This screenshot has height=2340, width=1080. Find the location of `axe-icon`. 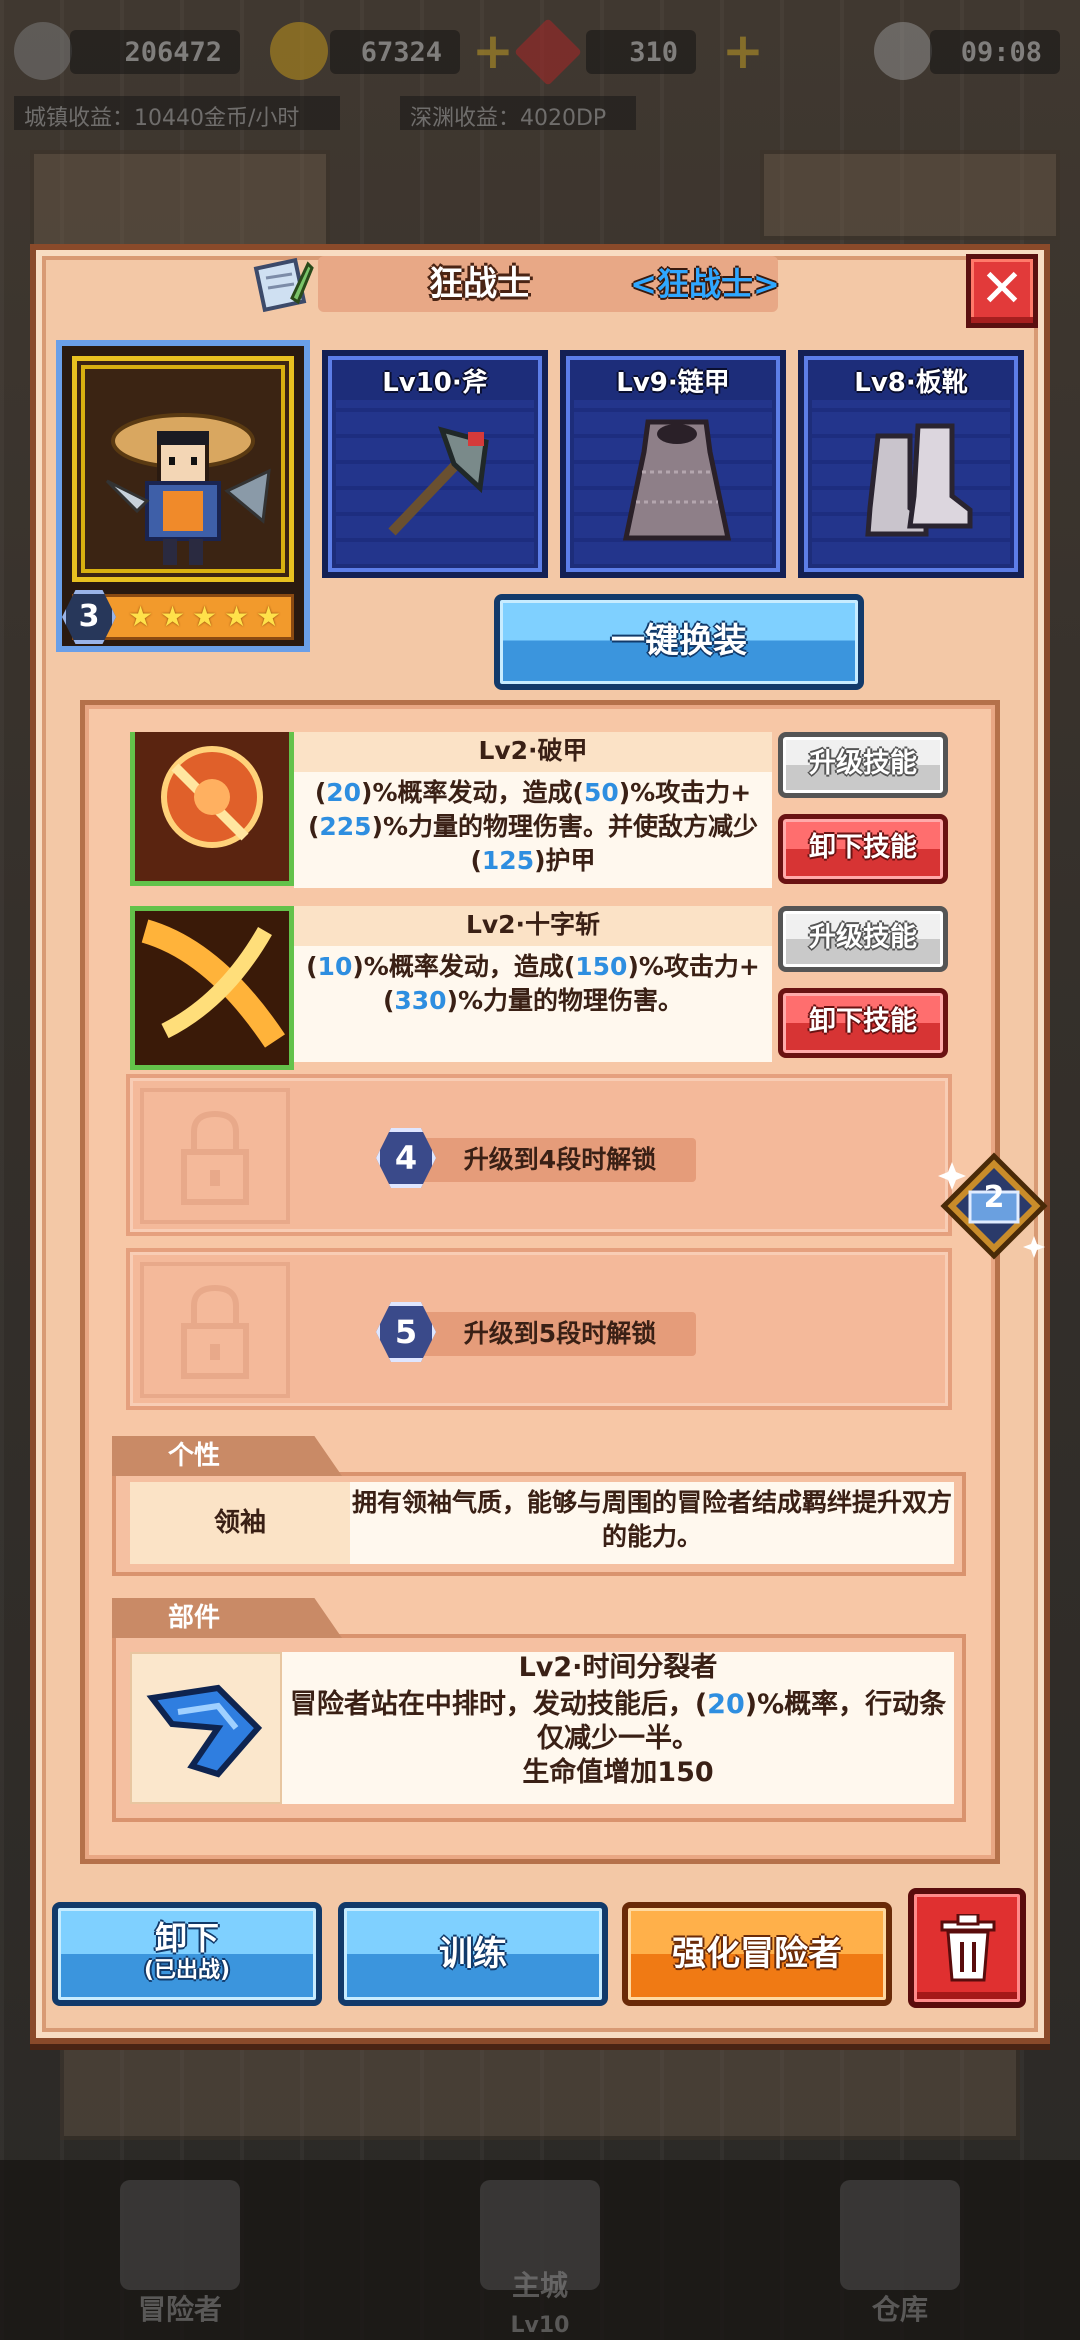

axe-icon is located at coordinates (438, 481).